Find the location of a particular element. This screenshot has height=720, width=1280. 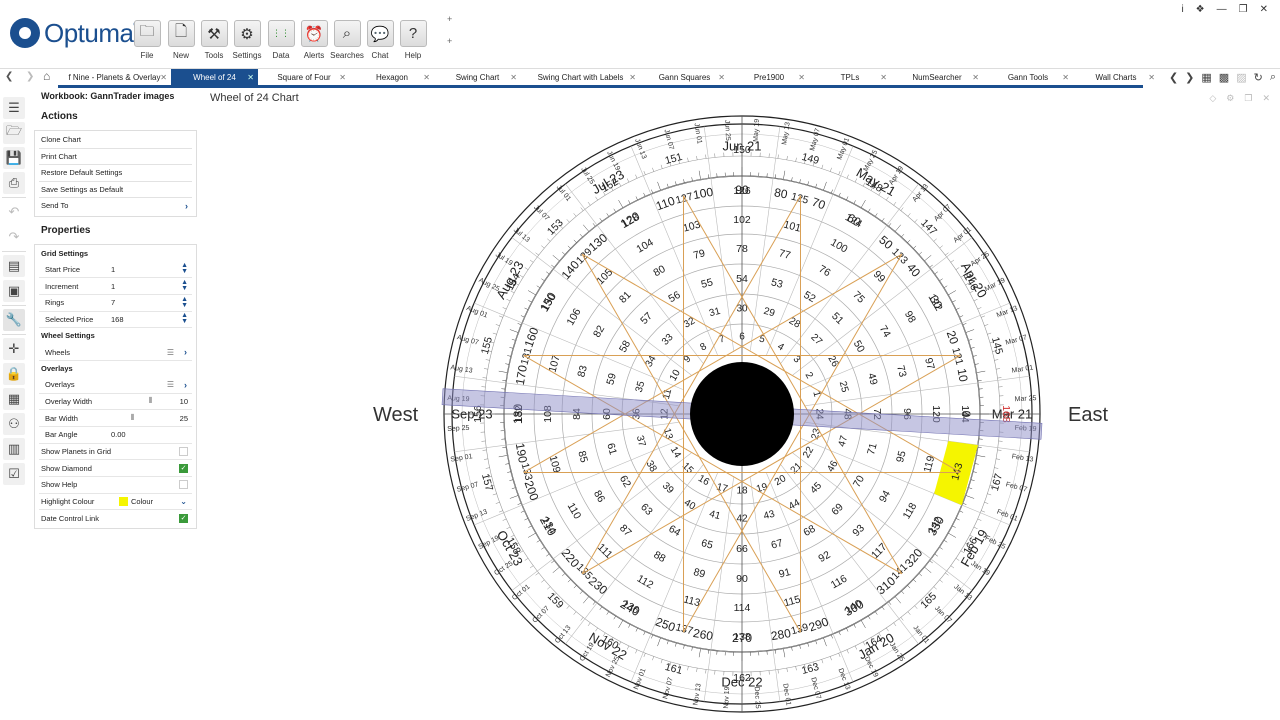

wheel-number: 156 is located at coordinates (478, 414).